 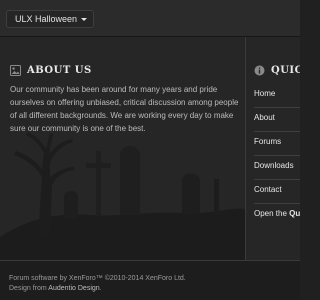 I want to click on sidebar-divider, so click(x=245, y=148).